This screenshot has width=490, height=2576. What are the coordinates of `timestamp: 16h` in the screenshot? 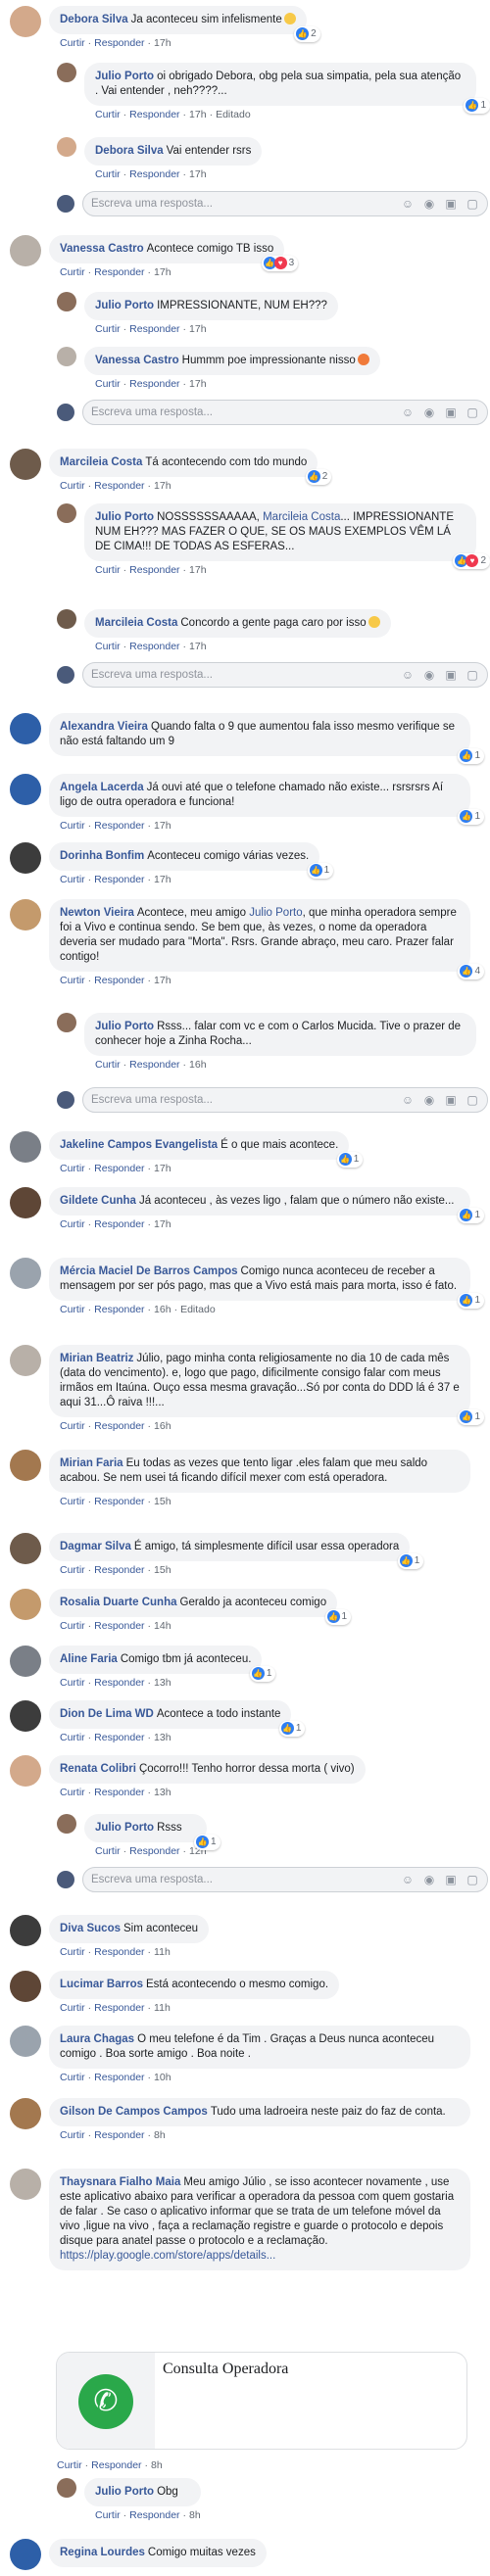 It's located at (163, 1426).